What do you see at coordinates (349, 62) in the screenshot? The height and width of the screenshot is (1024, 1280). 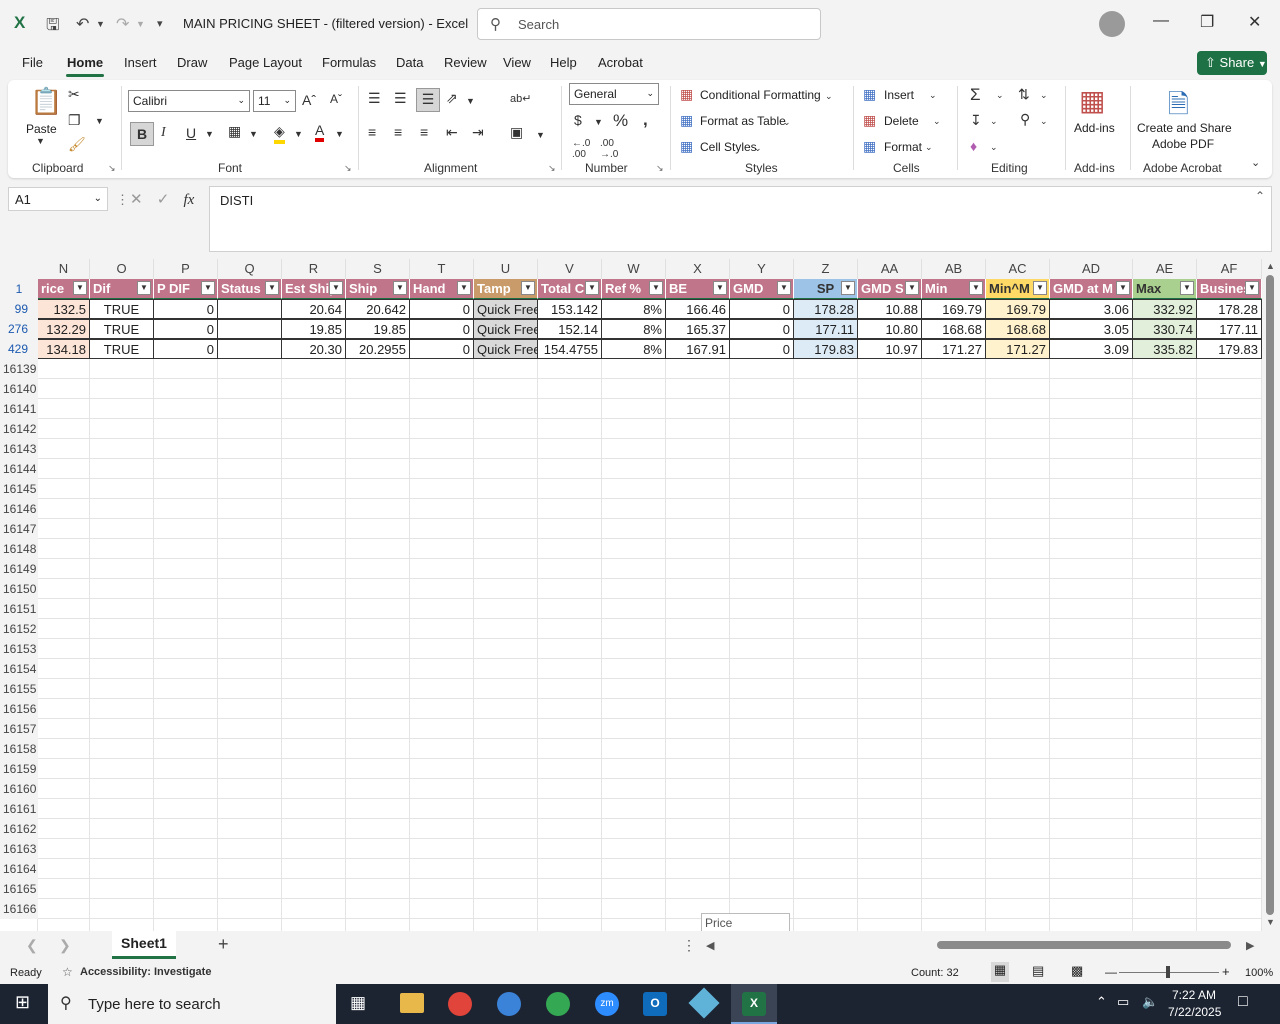 I see `tab-formulas: Formulas` at bounding box center [349, 62].